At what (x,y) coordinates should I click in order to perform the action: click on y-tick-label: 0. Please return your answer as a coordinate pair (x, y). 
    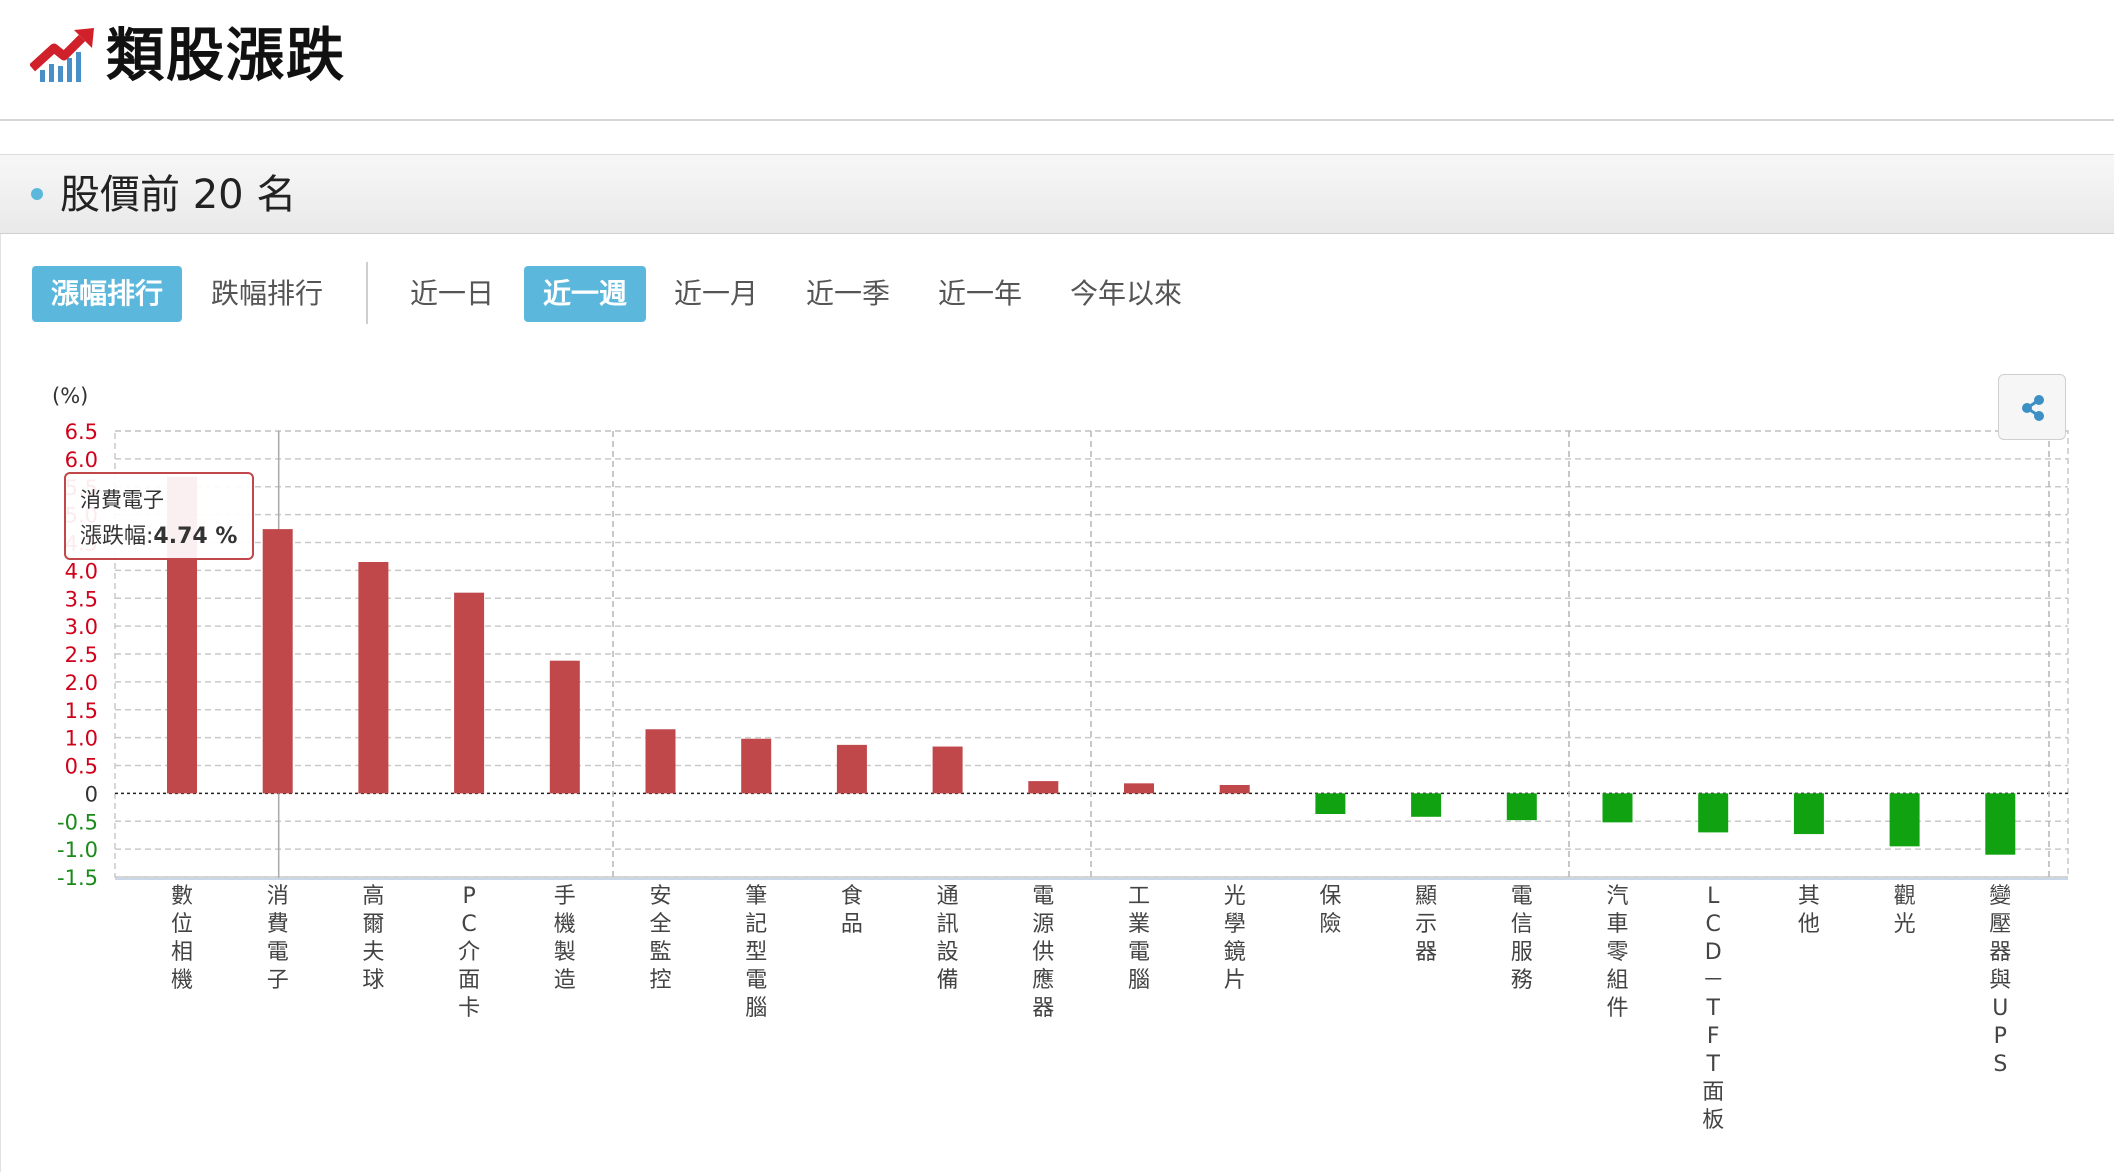
    Looking at the image, I should click on (91, 794).